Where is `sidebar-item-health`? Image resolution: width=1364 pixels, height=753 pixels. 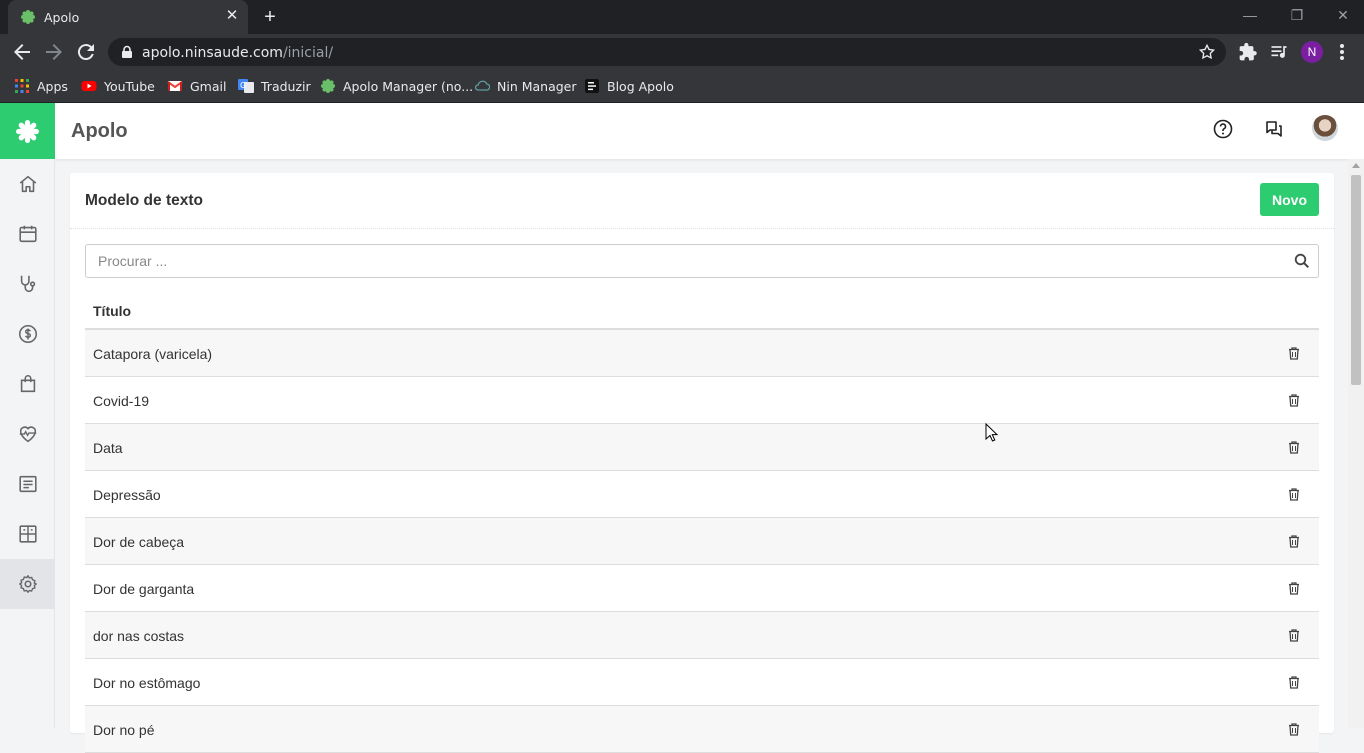 sidebar-item-health is located at coordinates (27, 434).